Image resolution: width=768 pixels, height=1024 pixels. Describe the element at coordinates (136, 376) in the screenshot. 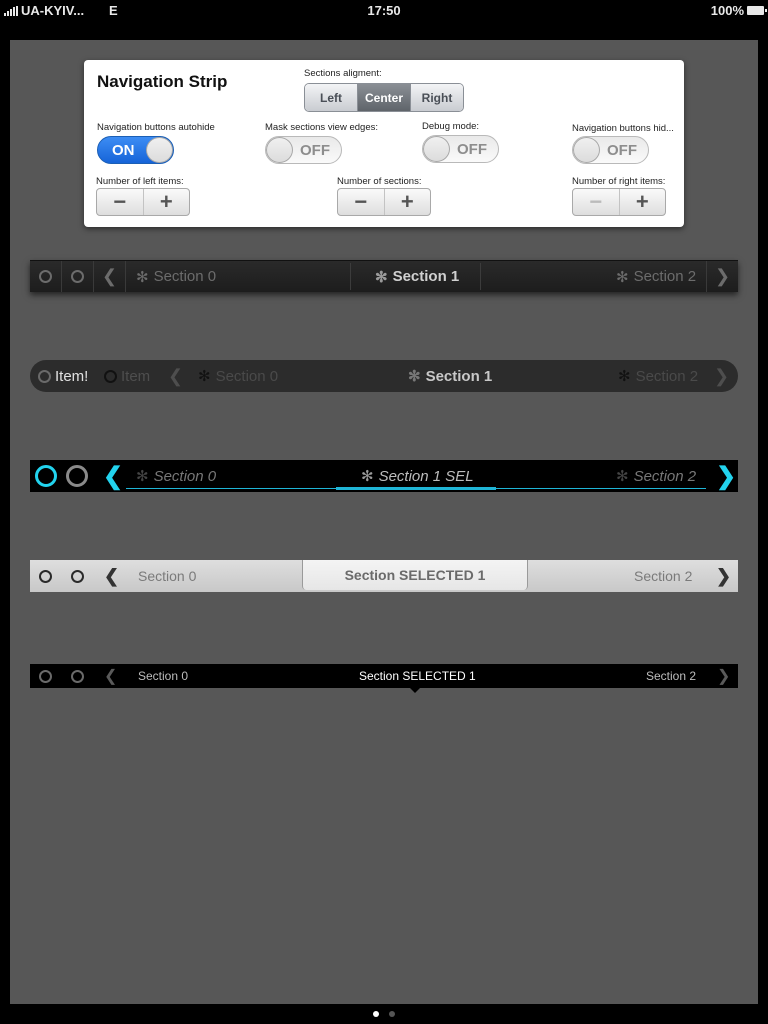

I see `item-label: Item` at that location.